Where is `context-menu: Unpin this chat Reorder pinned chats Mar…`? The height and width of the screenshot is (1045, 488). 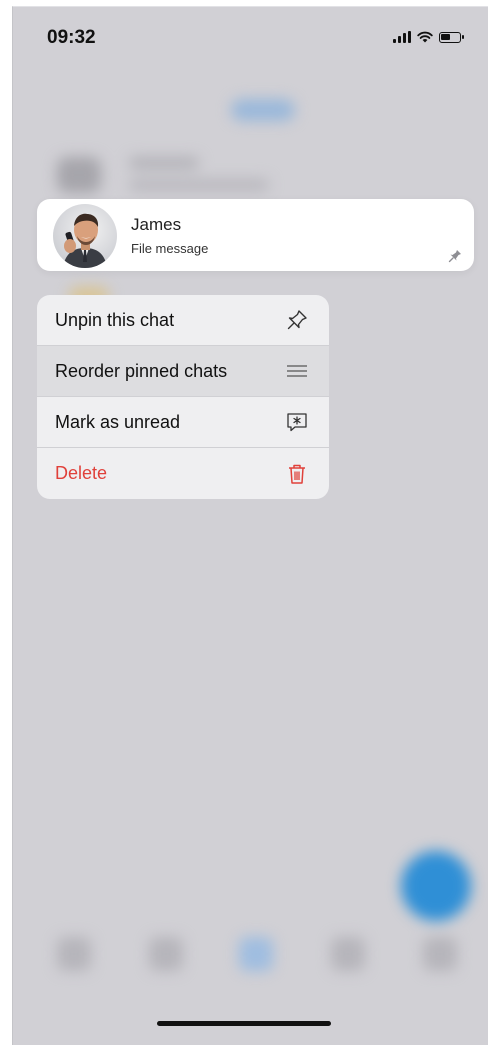
context-menu: Unpin this chat Reorder pinned chats Mar… is located at coordinates (183, 397).